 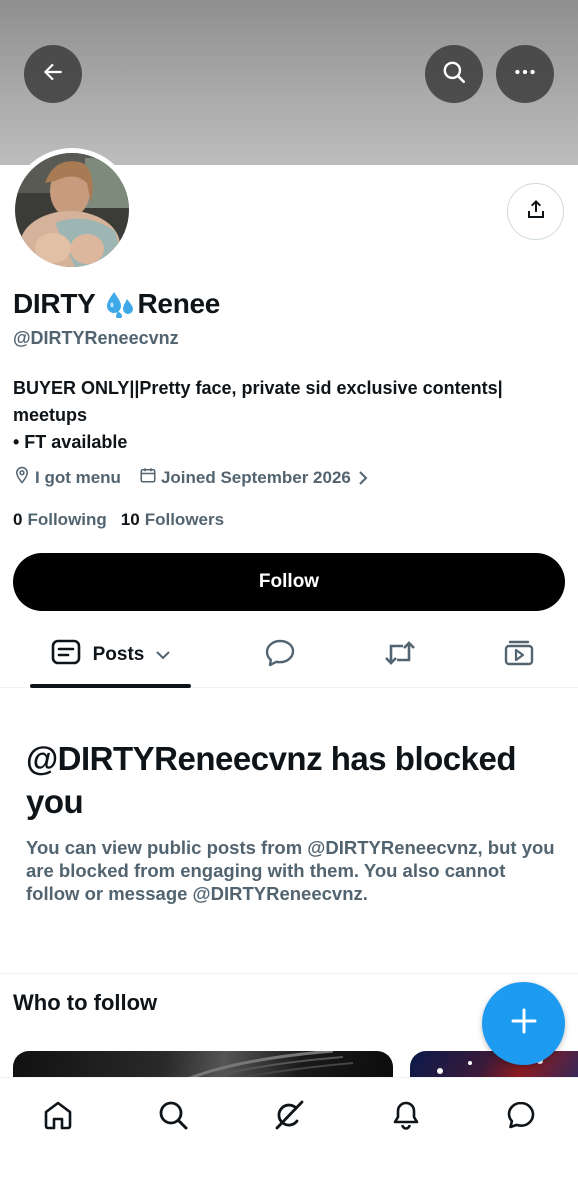 What do you see at coordinates (96, 338) in the screenshot?
I see `handle: @DIRTYReneecvnz` at bounding box center [96, 338].